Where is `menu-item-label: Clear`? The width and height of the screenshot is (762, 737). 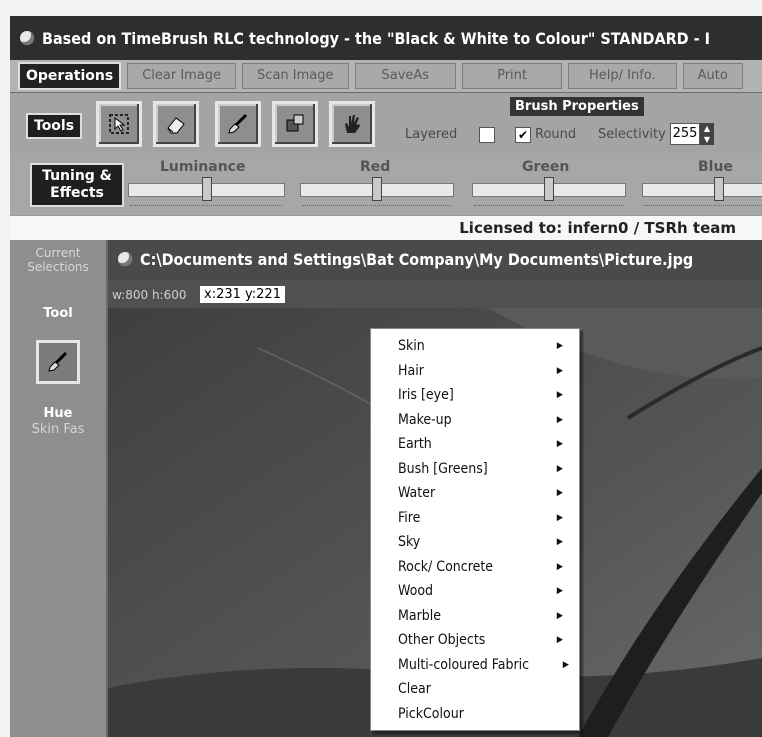 menu-item-label: Clear is located at coordinates (414, 689).